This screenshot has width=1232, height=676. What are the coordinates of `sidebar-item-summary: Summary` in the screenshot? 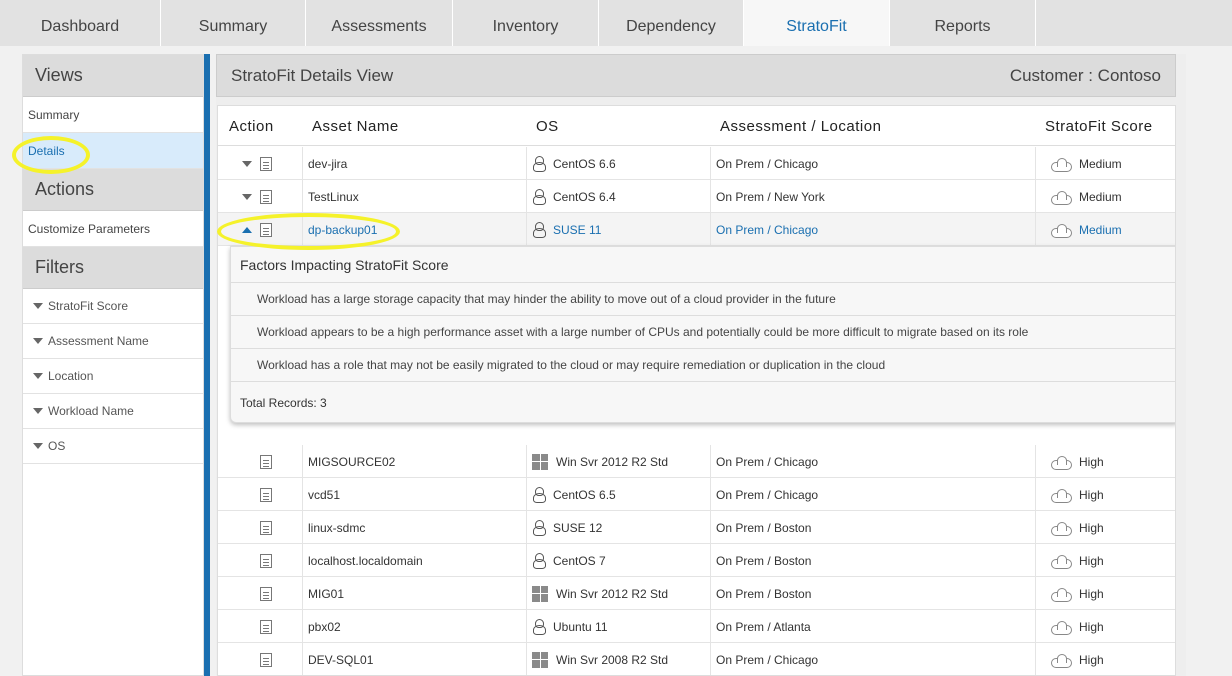 It's located at (113, 115).